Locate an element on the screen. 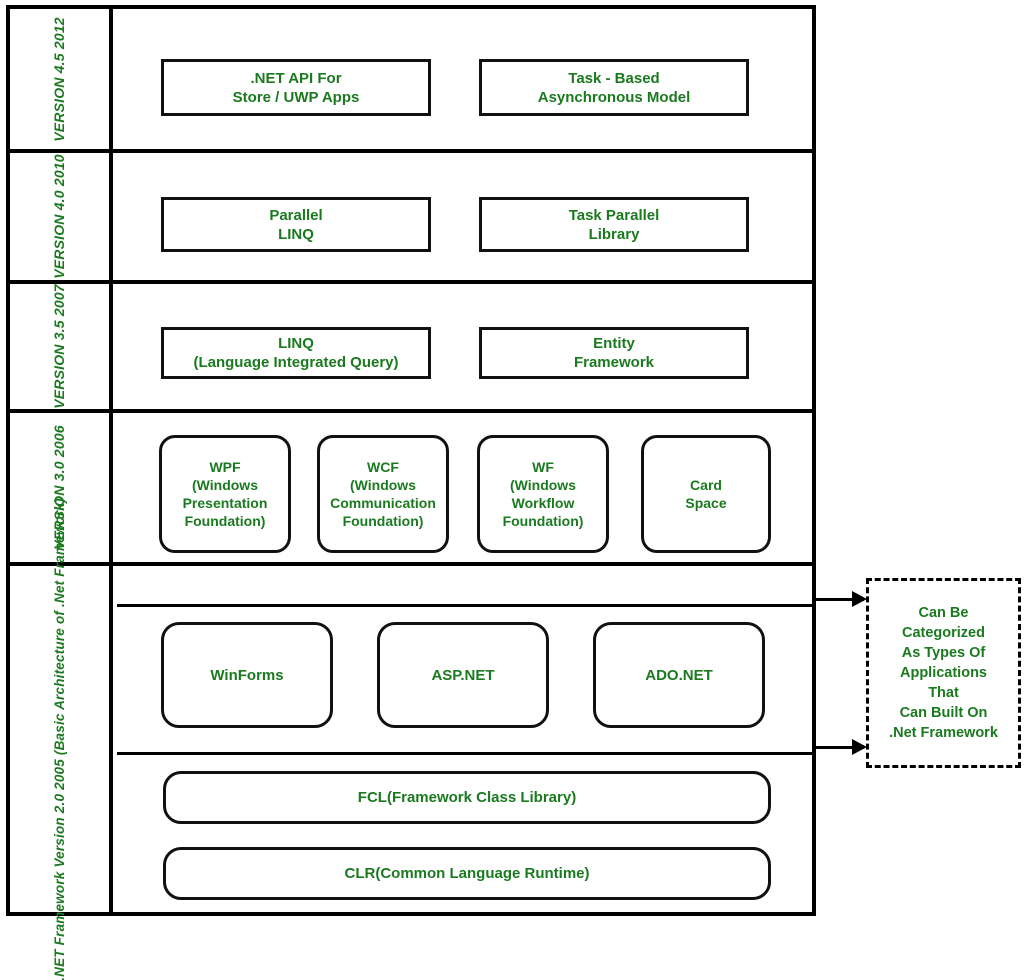  version-label-3-5-text: VERSION 3.5 2007 is located at coordinates (59, 346).